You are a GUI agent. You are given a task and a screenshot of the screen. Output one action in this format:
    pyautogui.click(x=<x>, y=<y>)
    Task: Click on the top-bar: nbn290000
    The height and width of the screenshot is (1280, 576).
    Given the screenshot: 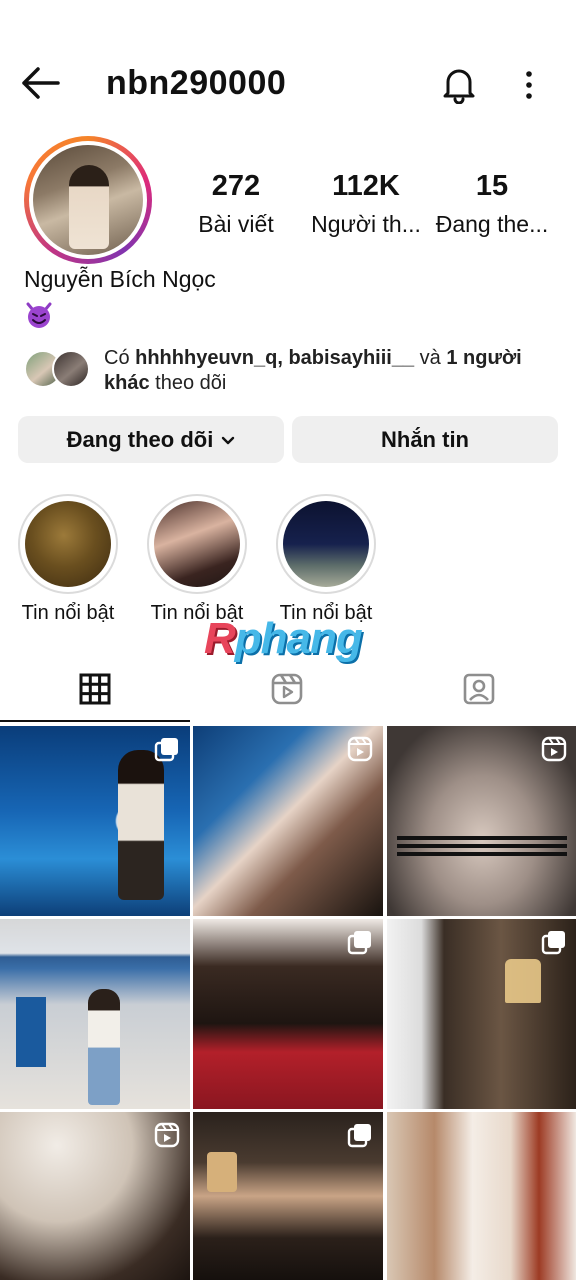 What is the action you would take?
    pyautogui.click(x=288, y=85)
    